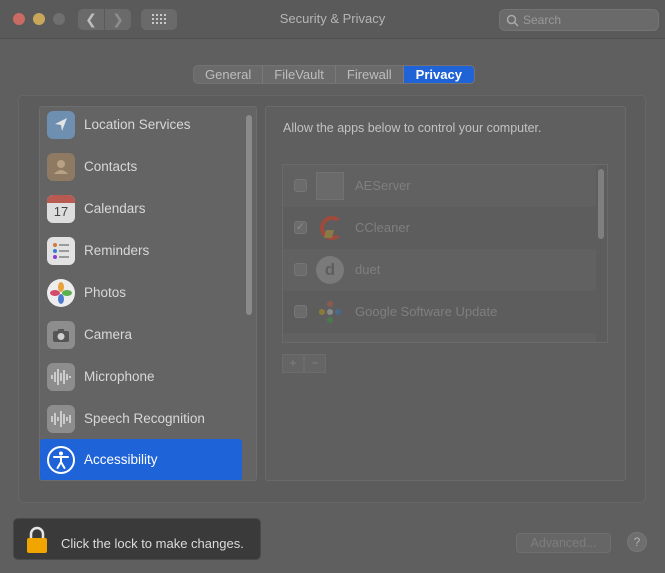 The height and width of the screenshot is (573, 665). Describe the element at coordinates (137, 124) in the screenshot. I see `sidebar-item-label: Location Services` at that location.